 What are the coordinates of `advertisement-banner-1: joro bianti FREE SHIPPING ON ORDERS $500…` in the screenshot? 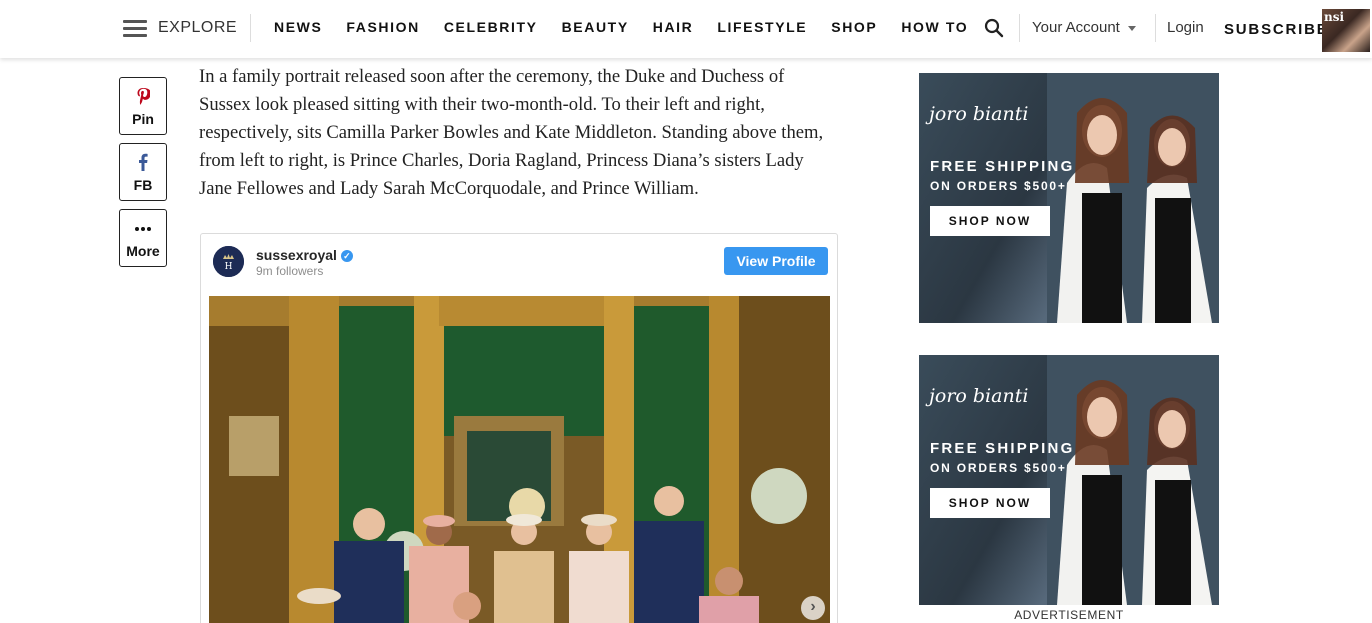 It's located at (1069, 198).